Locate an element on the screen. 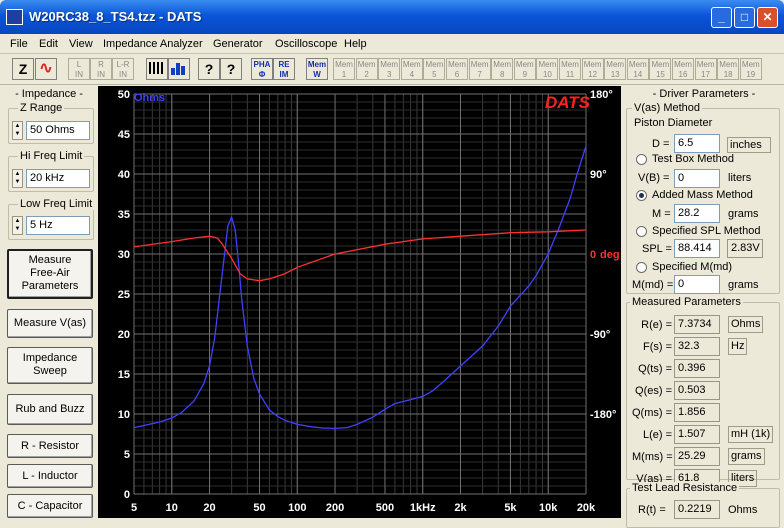 Image resolution: width=784 pixels, height=528 pixels. mem-slot-10-button: Mem 10 is located at coordinates (547, 69).